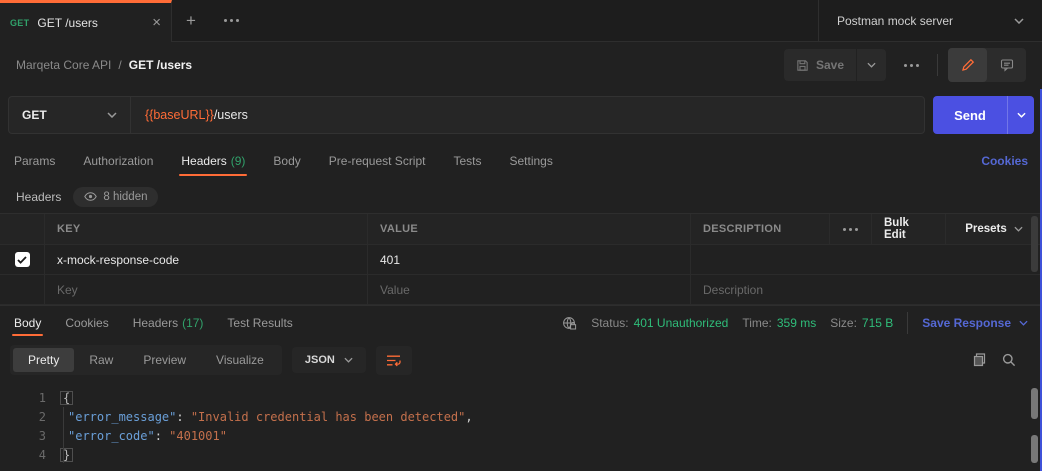  I want to click on json-string-value: "Invalid credential has been detected", so click(328, 416).